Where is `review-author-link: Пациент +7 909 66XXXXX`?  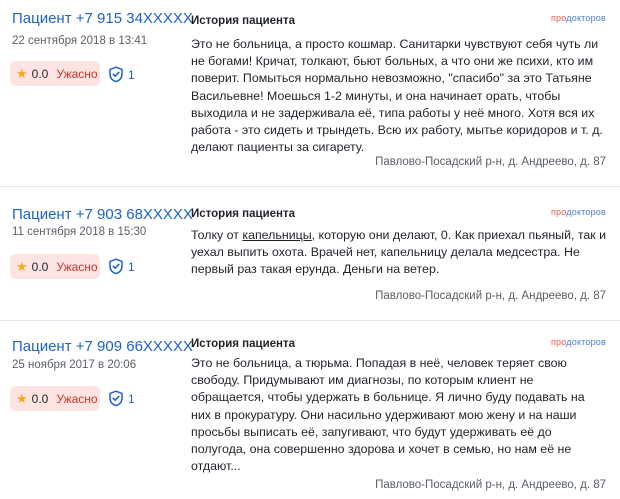 review-author-link: Пациент +7 909 66XXXXX is located at coordinates (102, 346).